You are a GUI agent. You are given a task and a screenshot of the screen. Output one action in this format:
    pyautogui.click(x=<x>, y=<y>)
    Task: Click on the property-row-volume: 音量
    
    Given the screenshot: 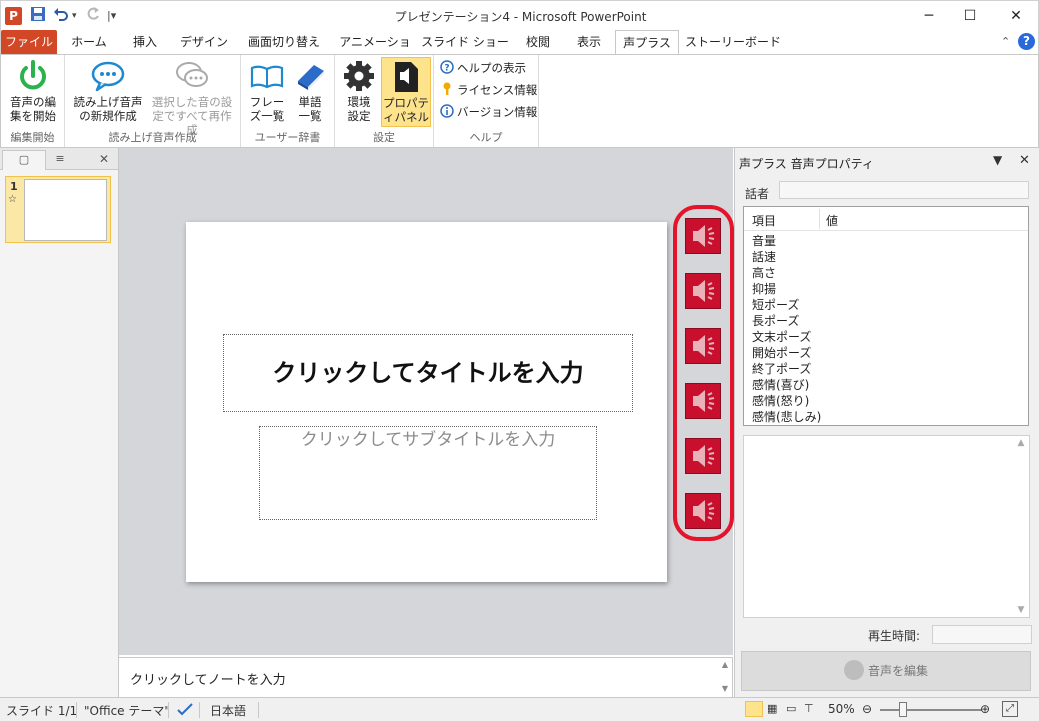 What is the action you would take?
    pyautogui.click(x=764, y=240)
    